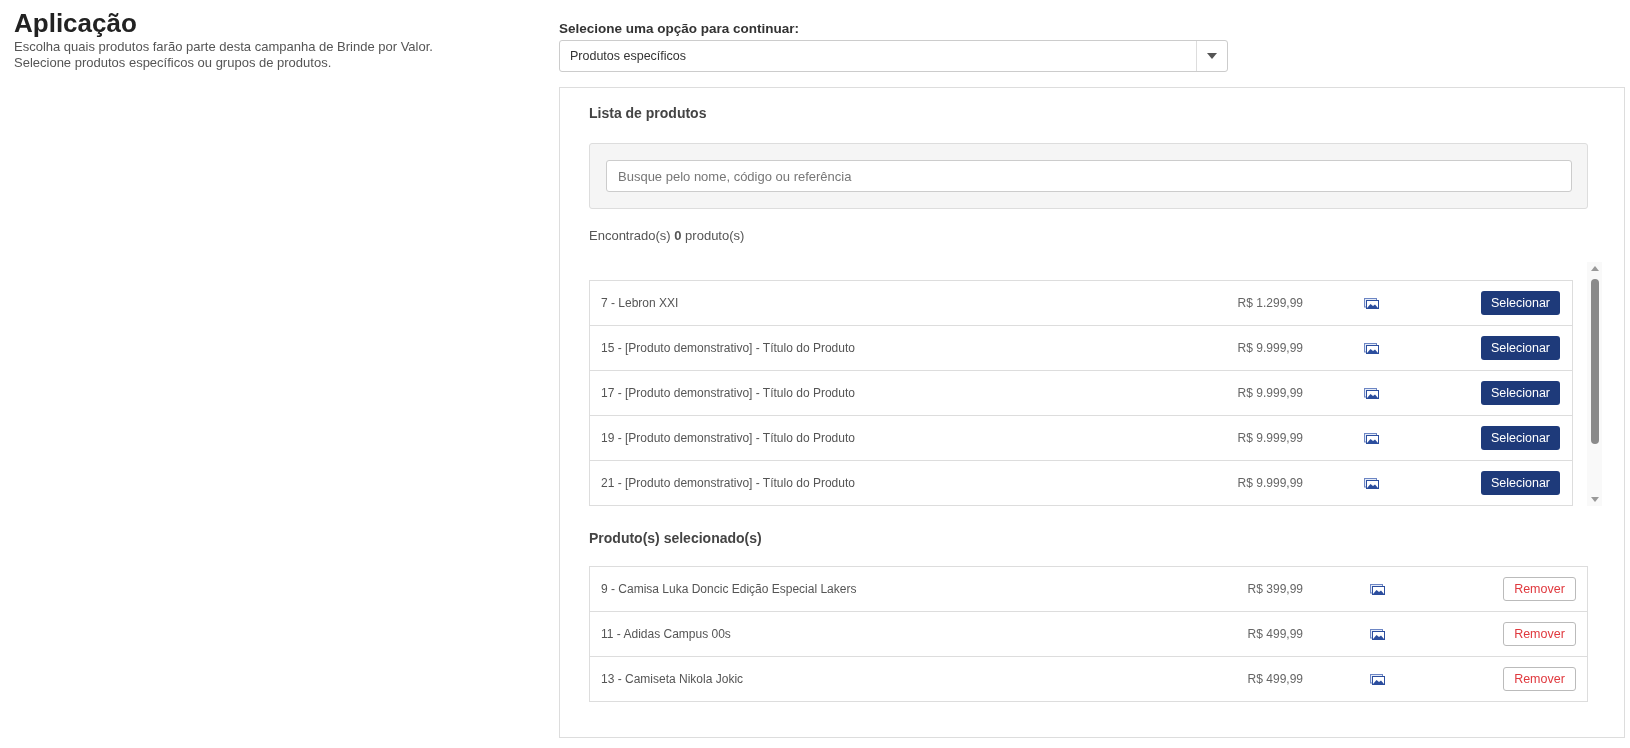 The width and height of the screenshot is (1630, 748). What do you see at coordinates (640, 303) in the screenshot?
I see `product-name: 7 - Lebron XXI` at bounding box center [640, 303].